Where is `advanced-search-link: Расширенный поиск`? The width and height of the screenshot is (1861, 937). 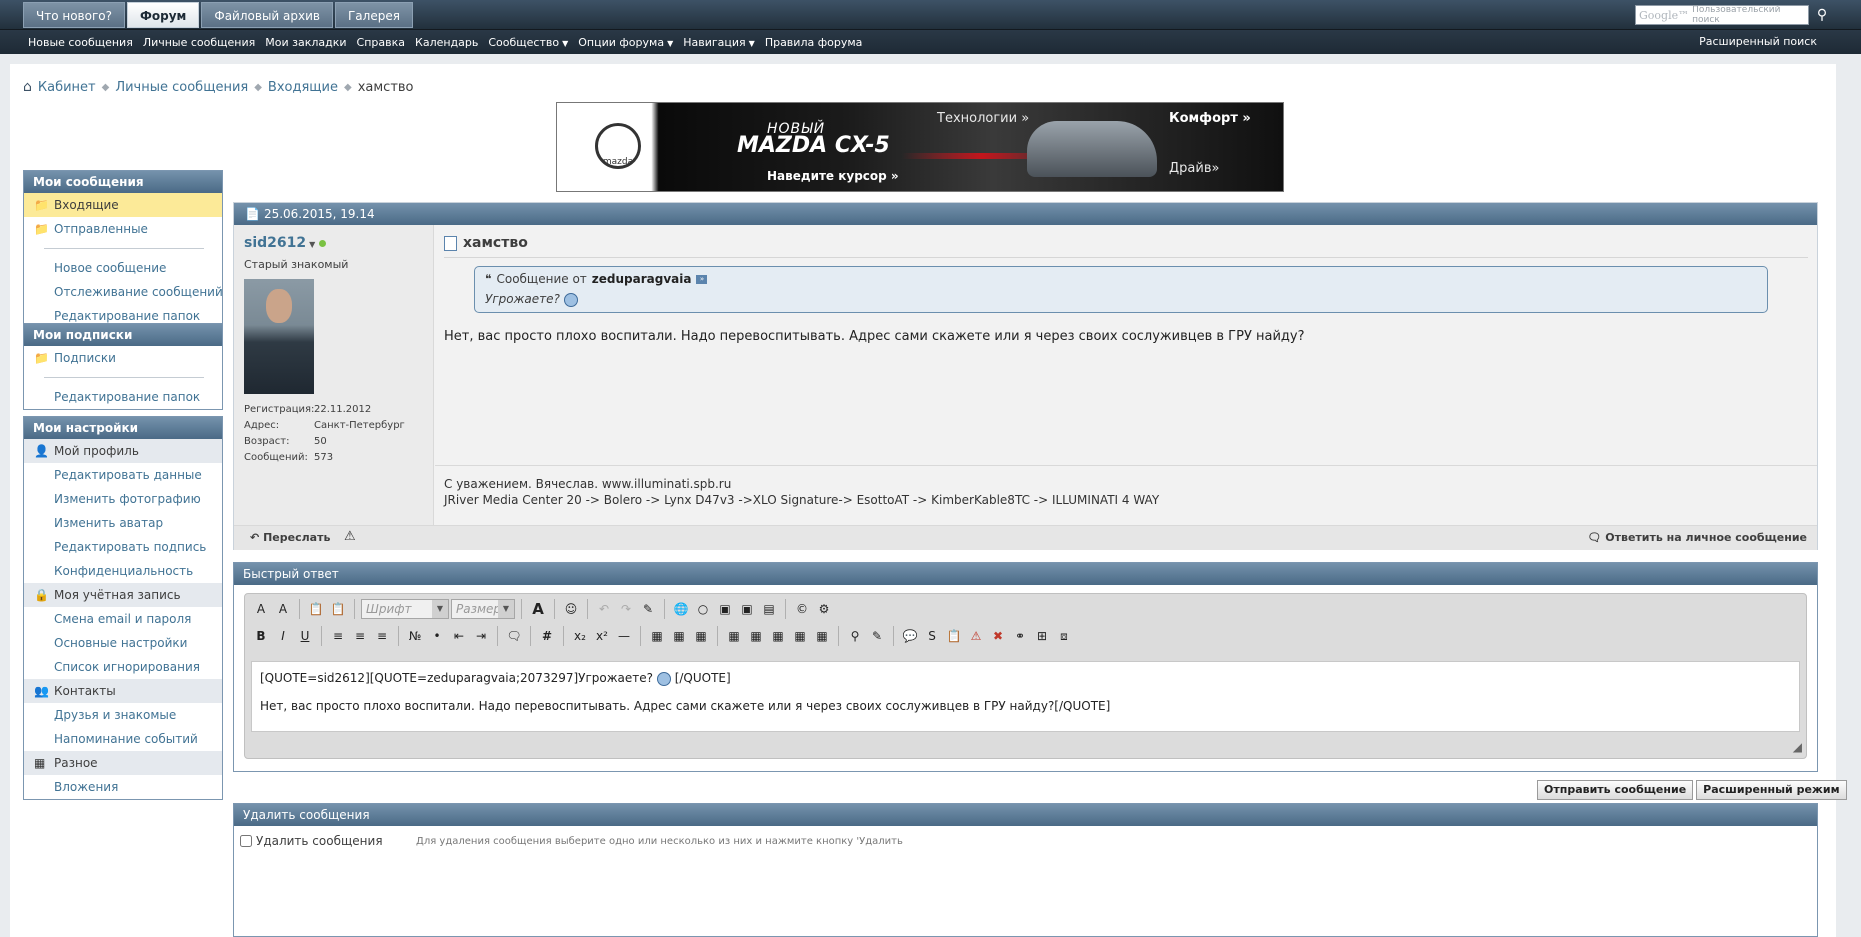
advanced-search-link: Расширенный поиск is located at coordinates (1758, 42).